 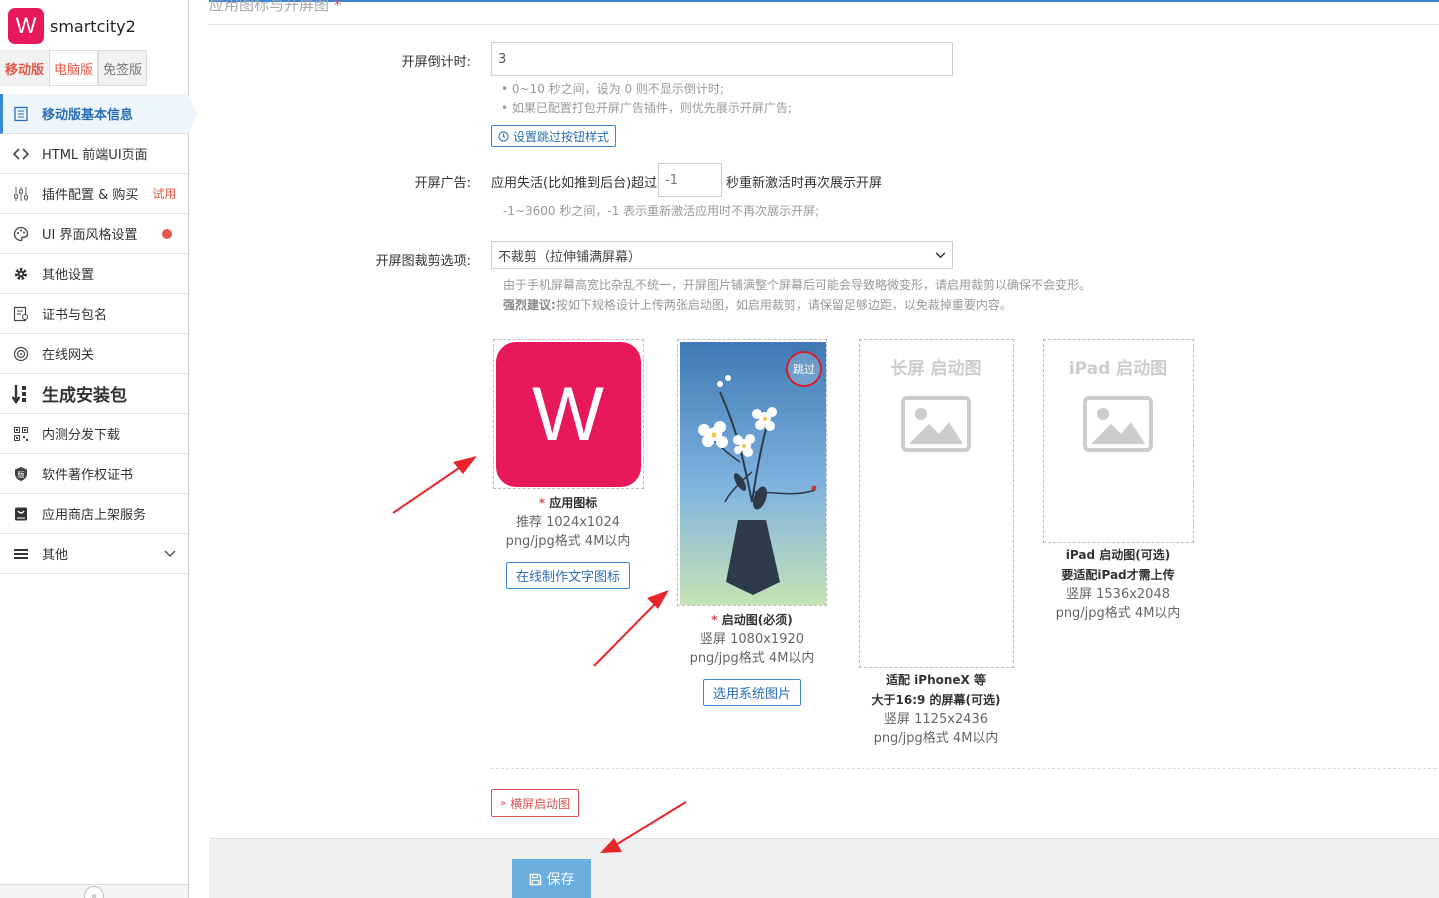 I want to click on countdown-label: 开屏倒计时:, so click(x=436, y=62).